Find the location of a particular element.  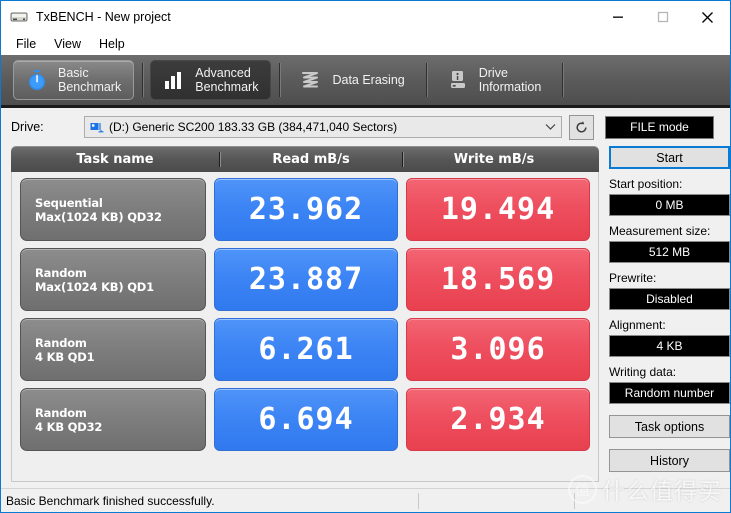

tab-erasing-line1: Data Erasing is located at coordinates (368, 80).